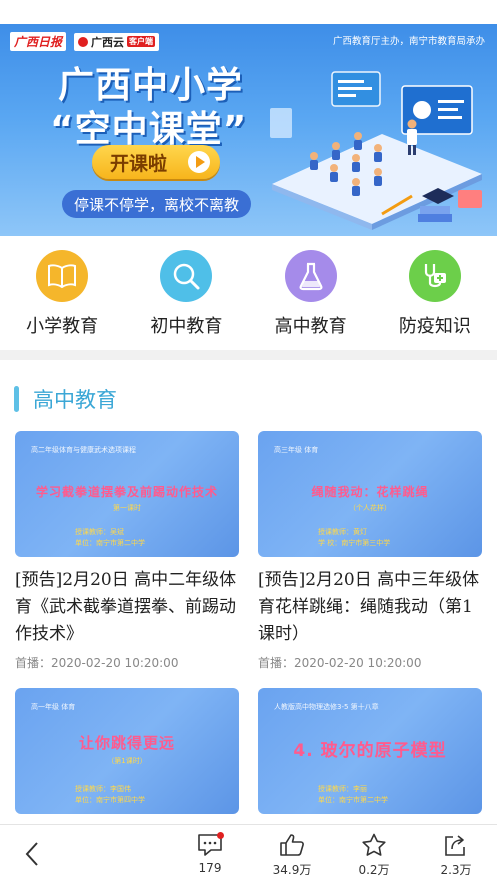 Image resolution: width=497 pixels, height=883 pixels. I want to click on guangxi-daily-logo: 广西日报, so click(38, 41).